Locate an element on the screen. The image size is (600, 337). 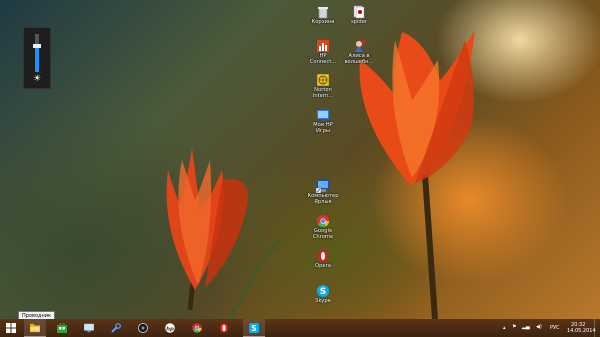
hp-games-icon is located at coordinates (323, 114).